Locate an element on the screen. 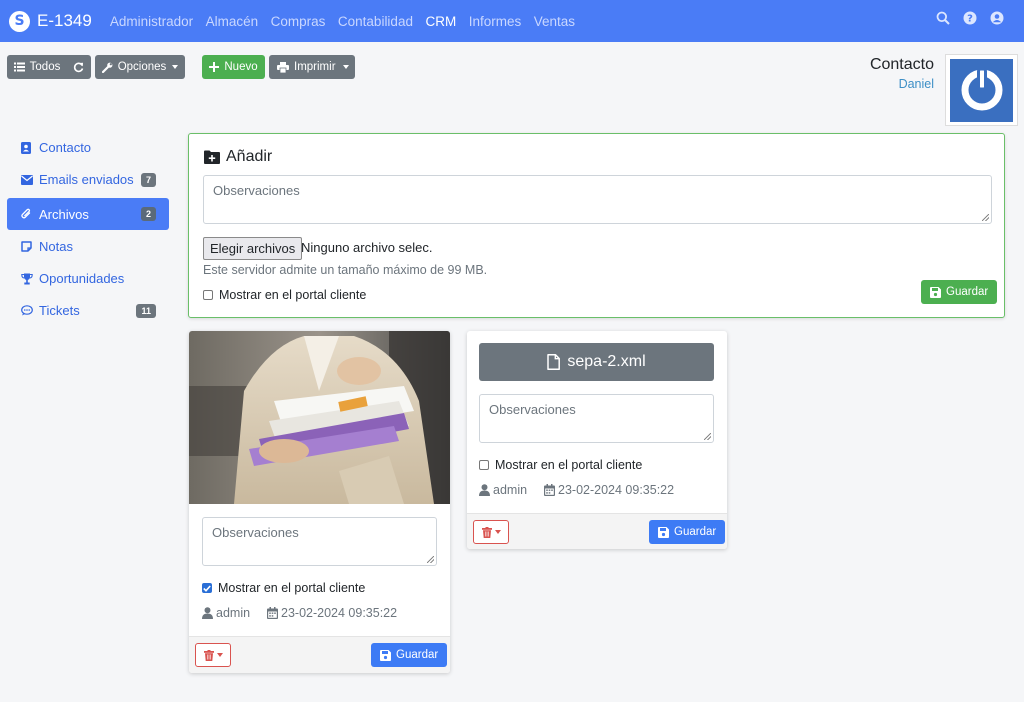  sidebar-item-label: Contacto is located at coordinates (65, 147).